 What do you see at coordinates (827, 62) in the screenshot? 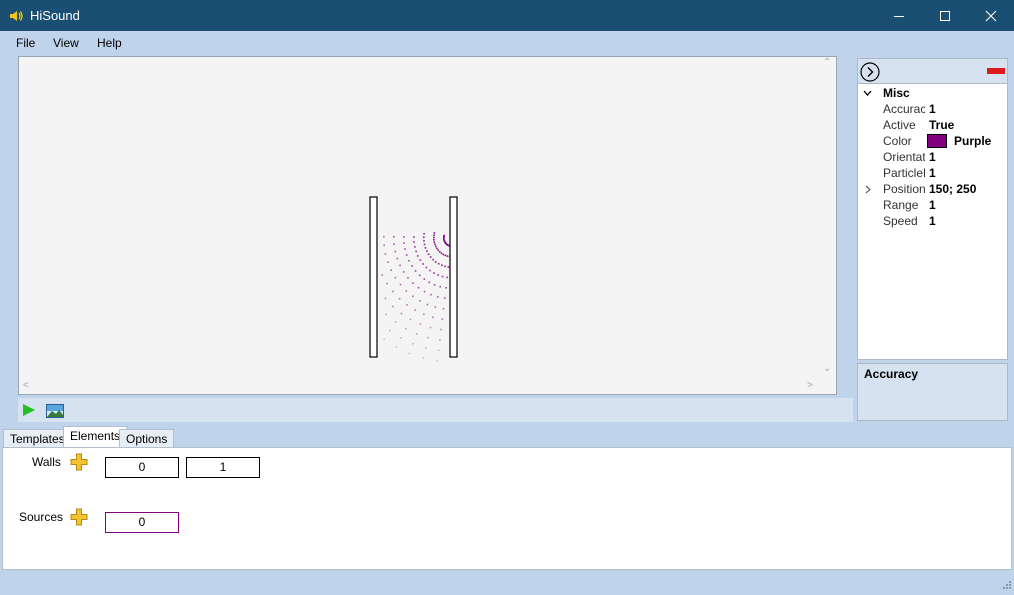
I see `scroll-up-icon: ⌃` at bounding box center [827, 62].